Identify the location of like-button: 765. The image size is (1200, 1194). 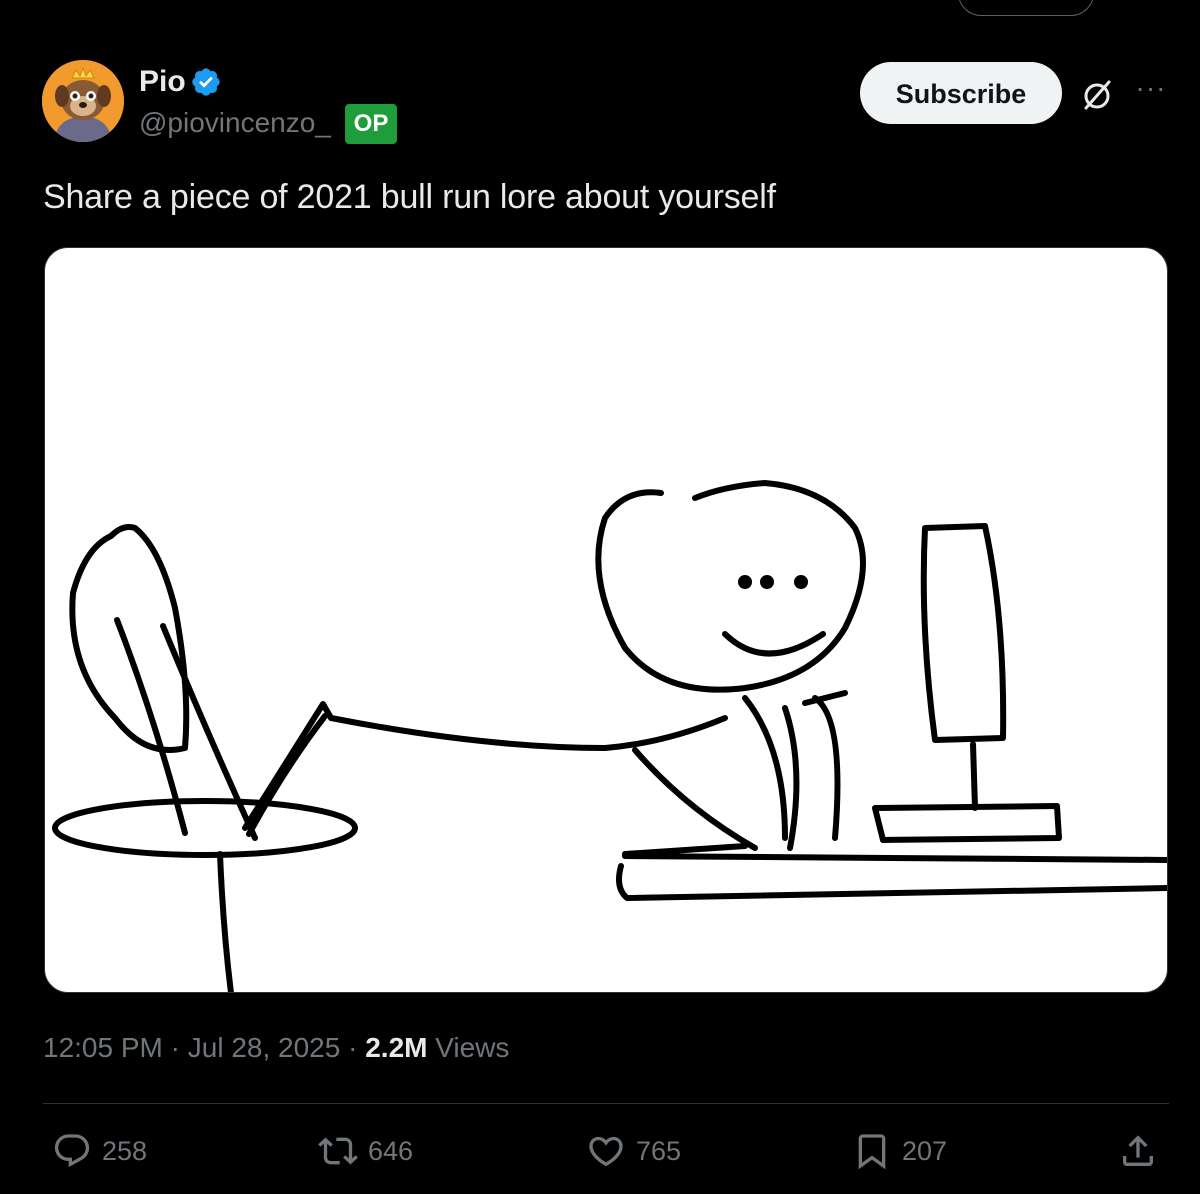
(633, 1151).